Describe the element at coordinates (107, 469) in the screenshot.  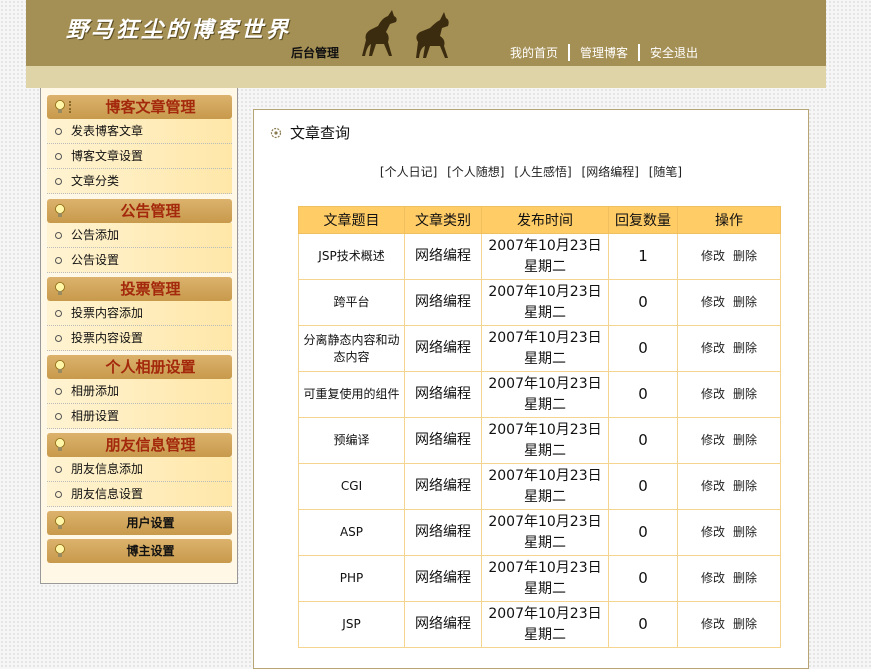
I see `sidebar-item-label: 朋友信息添加` at that location.